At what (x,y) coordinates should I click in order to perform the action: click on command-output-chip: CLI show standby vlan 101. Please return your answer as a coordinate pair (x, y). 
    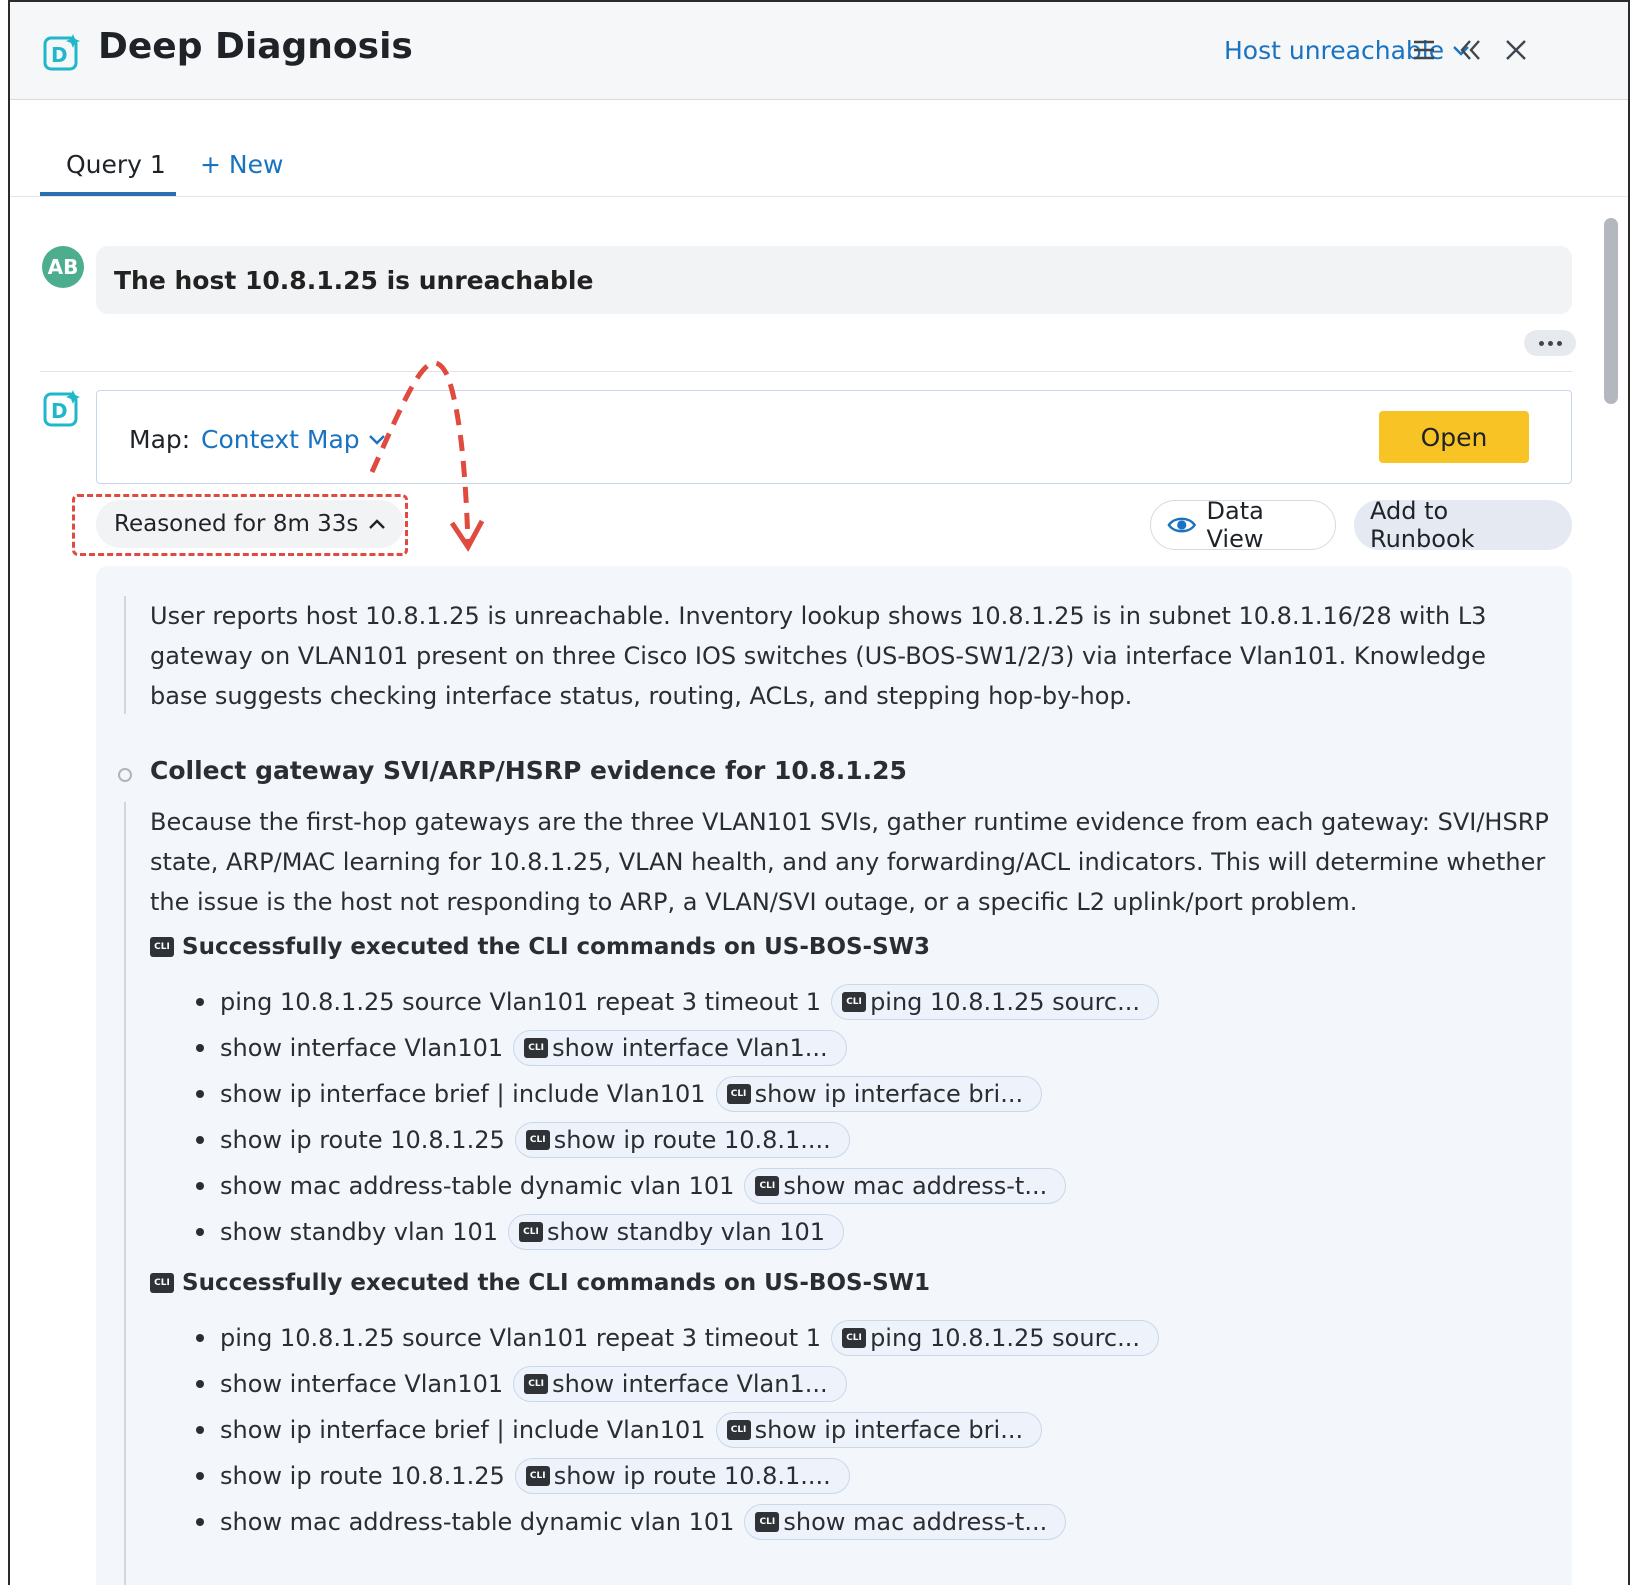
    Looking at the image, I should click on (676, 1232).